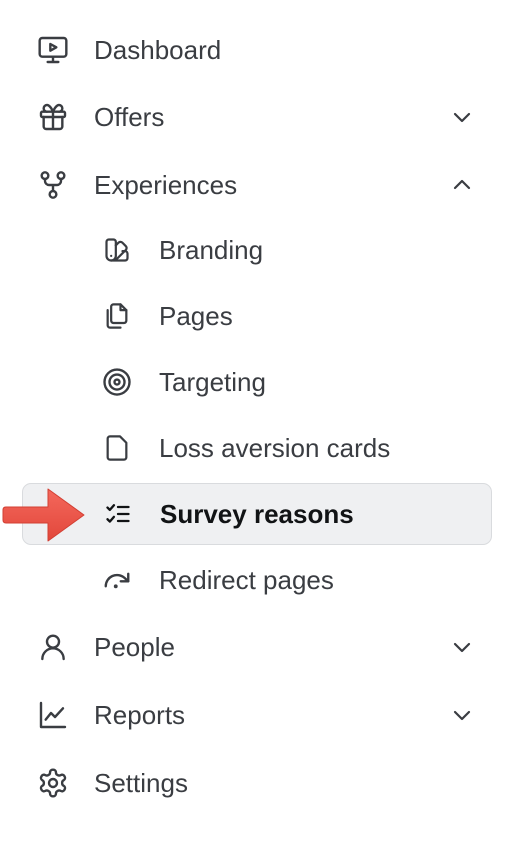  What do you see at coordinates (53, 50) in the screenshot?
I see `monitor-play-icon` at bounding box center [53, 50].